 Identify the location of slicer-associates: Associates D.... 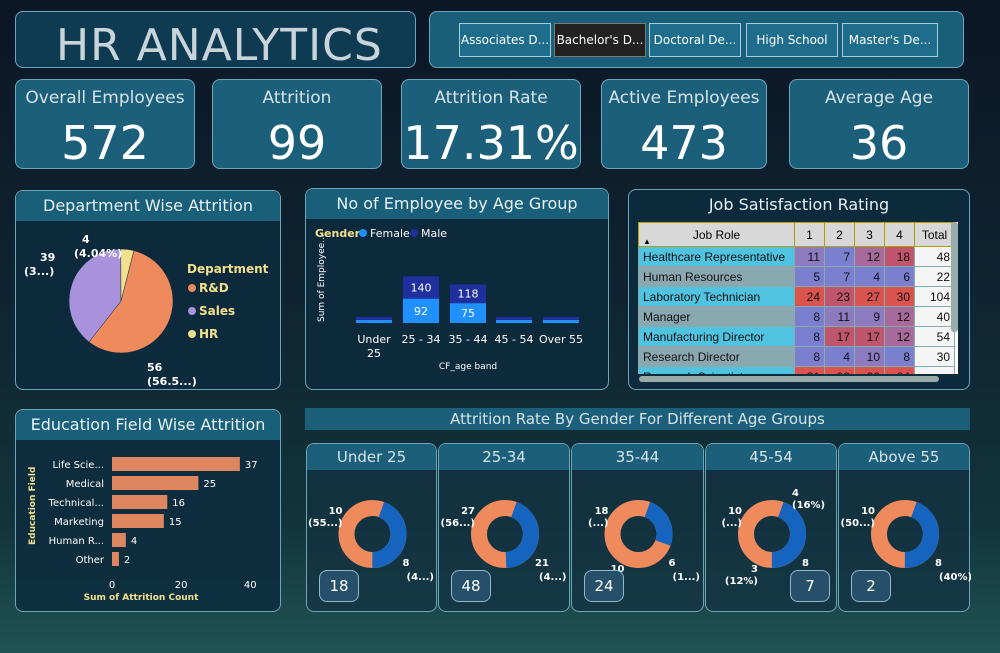
(505, 40).